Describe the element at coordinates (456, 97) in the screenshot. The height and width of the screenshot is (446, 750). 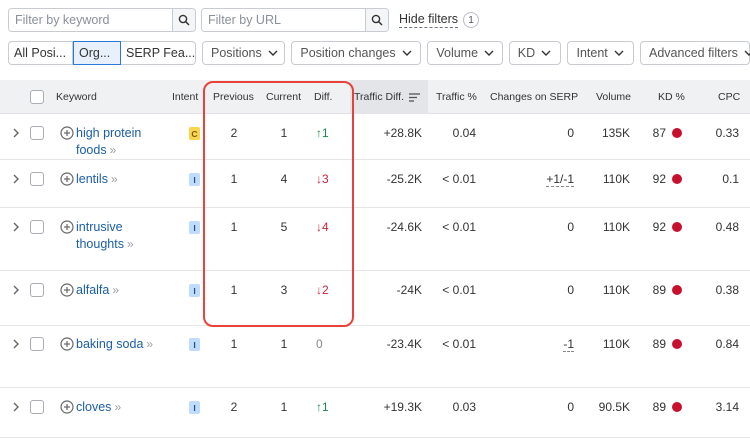
I see `column-traffic-pct: Traffic %` at that location.